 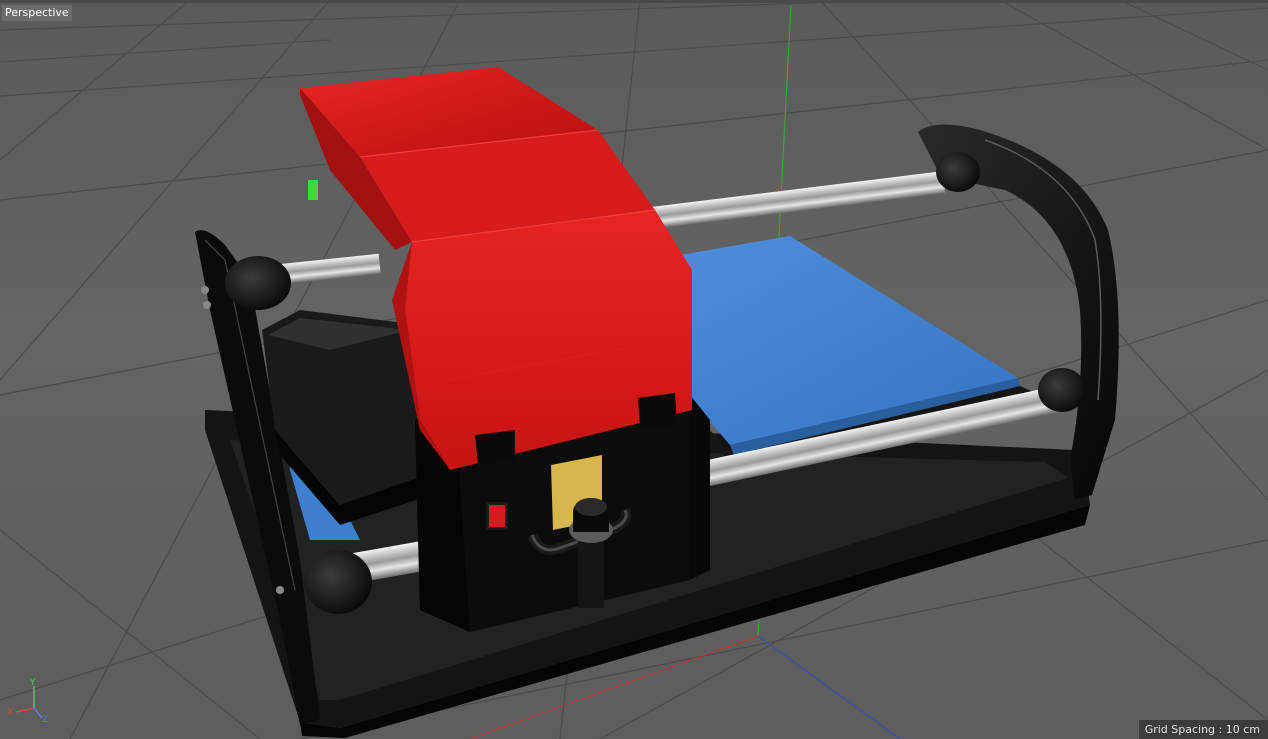 What do you see at coordinates (1062, 390) in the screenshot?
I see `front-rod-knob-right` at bounding box center [1062, 390].